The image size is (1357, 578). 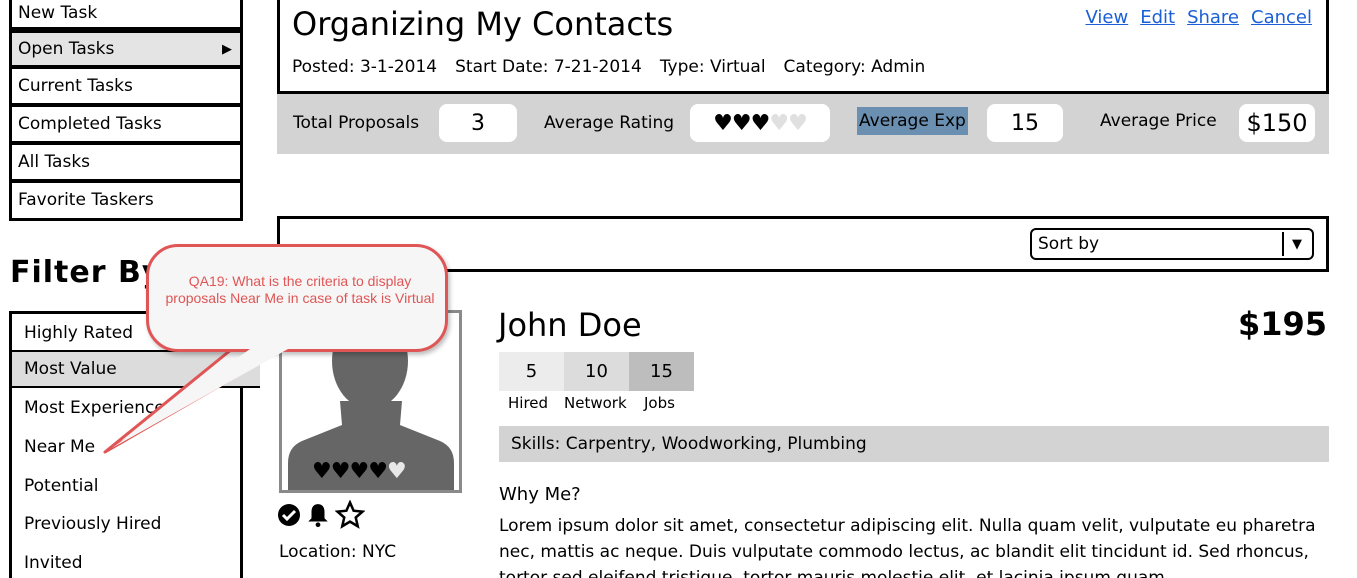 I want to click on filter-item-near-me: Near Me, so click(x=126, y=447).